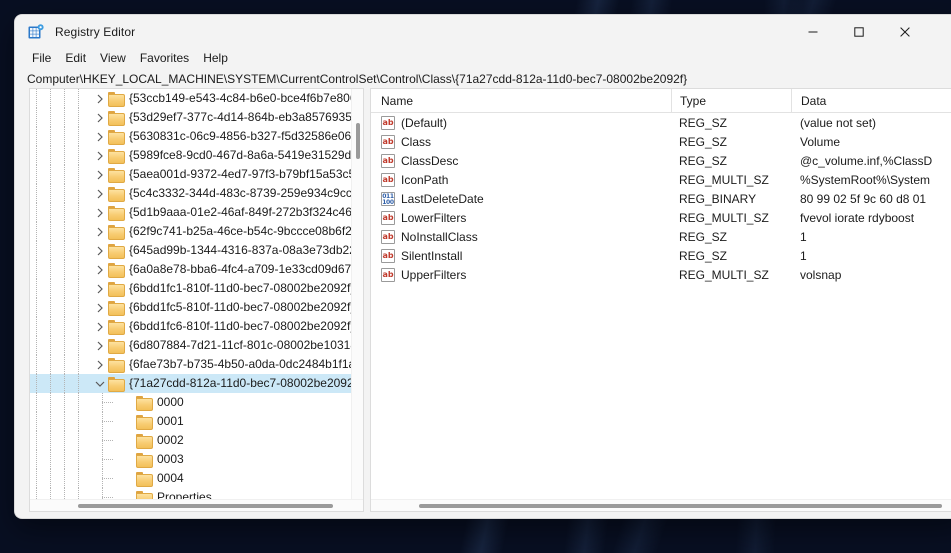 The image size is (951, 553). Describe the element at coordinates (196, 383) in the screenshot. I see `tree-item-selected: {71a27cdd-812a-11d0-bec7-08002be2092f}` at that location.